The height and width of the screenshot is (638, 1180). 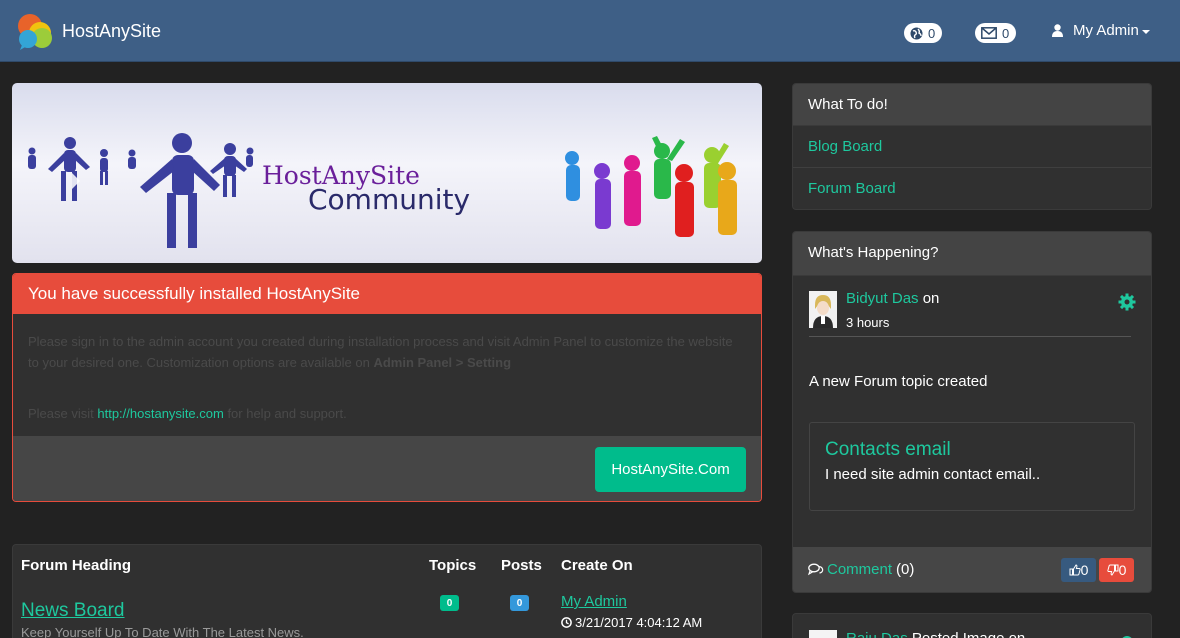 I want to click on activity-user-suffix: on, so click(x=929, y=298).